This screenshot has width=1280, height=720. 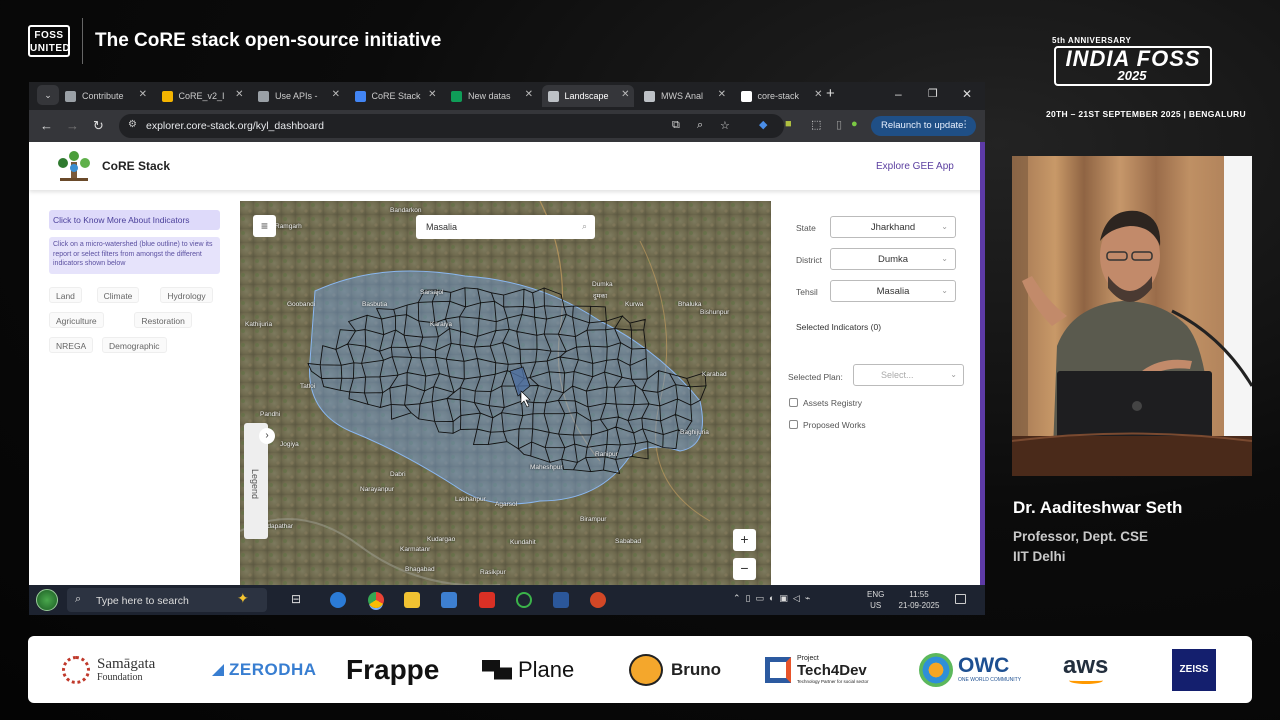 I want to click on start-button, so click(x=47, y=600).